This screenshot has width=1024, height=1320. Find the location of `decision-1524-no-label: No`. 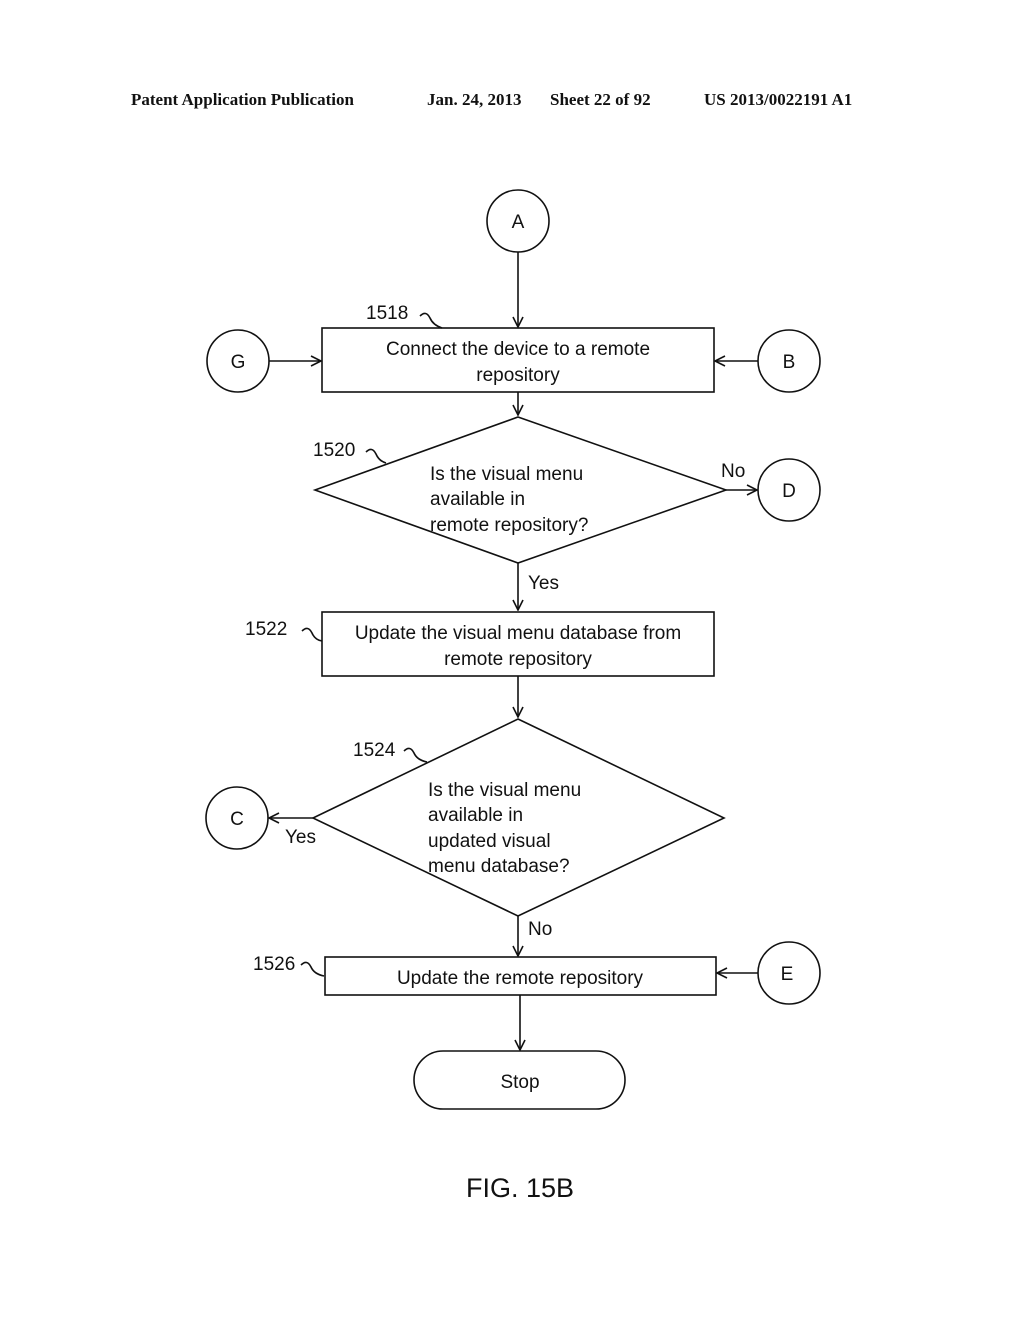

decision-1524-no-label: No is located at coordinates (540, 929).